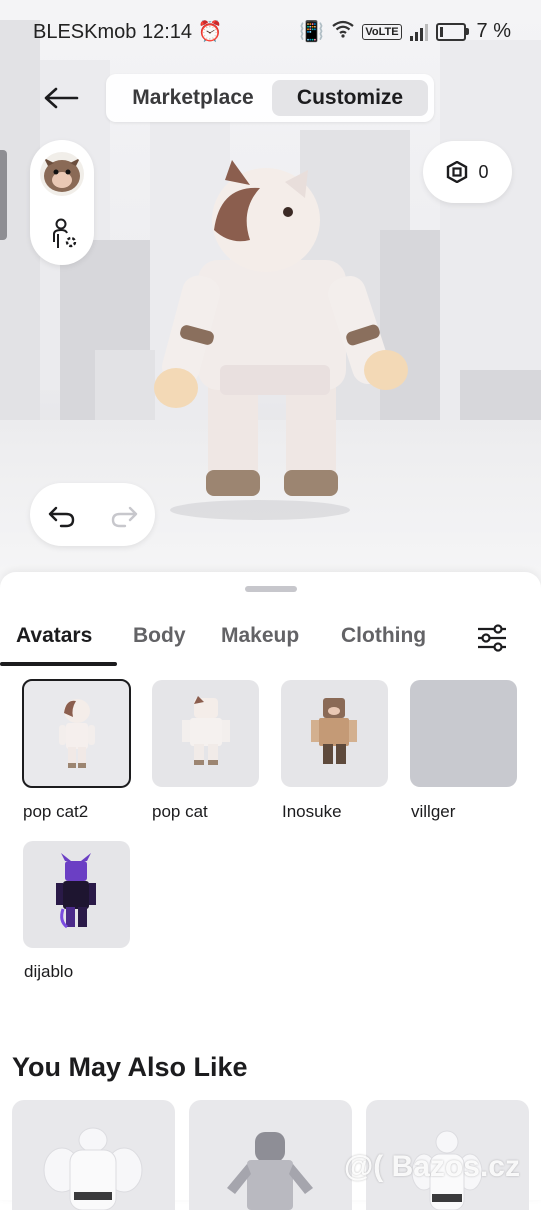  What do you see at coordinates (210, 32) in the screenshot?
I see `alarm-icon: ⏰` at bounding box center [210, 32].